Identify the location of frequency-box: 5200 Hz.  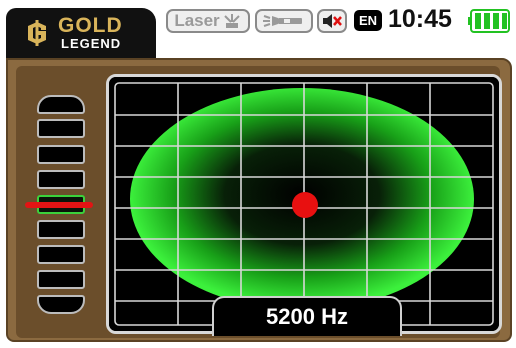
(307, 316).